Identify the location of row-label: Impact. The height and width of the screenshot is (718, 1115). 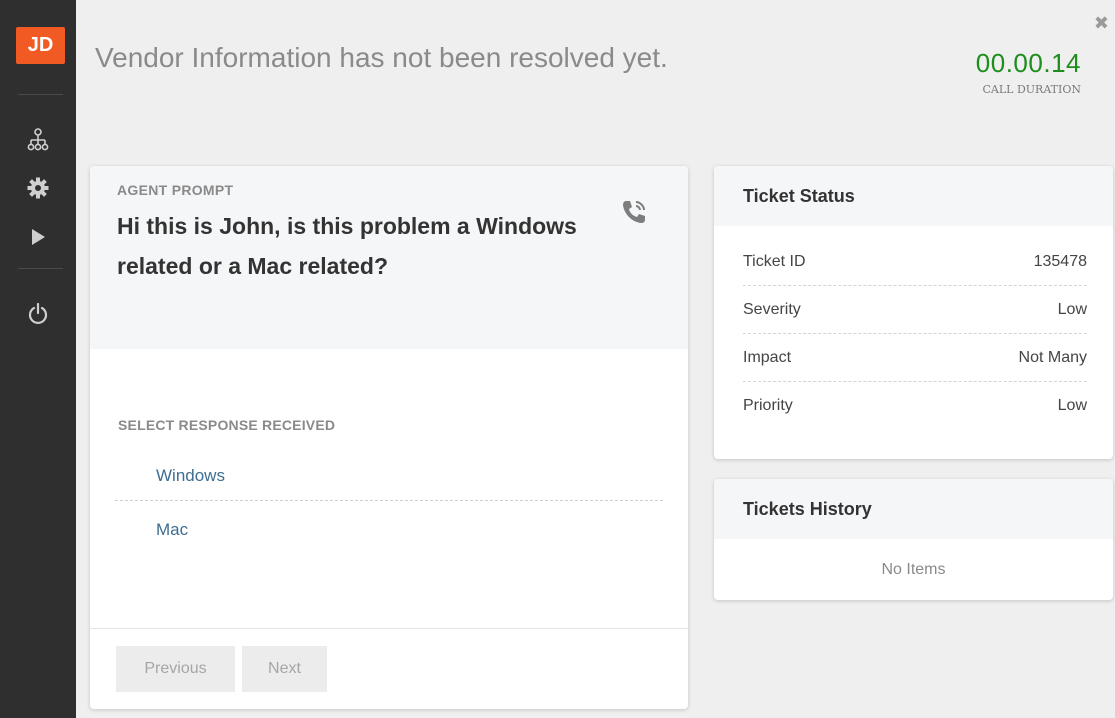
(767, 357).